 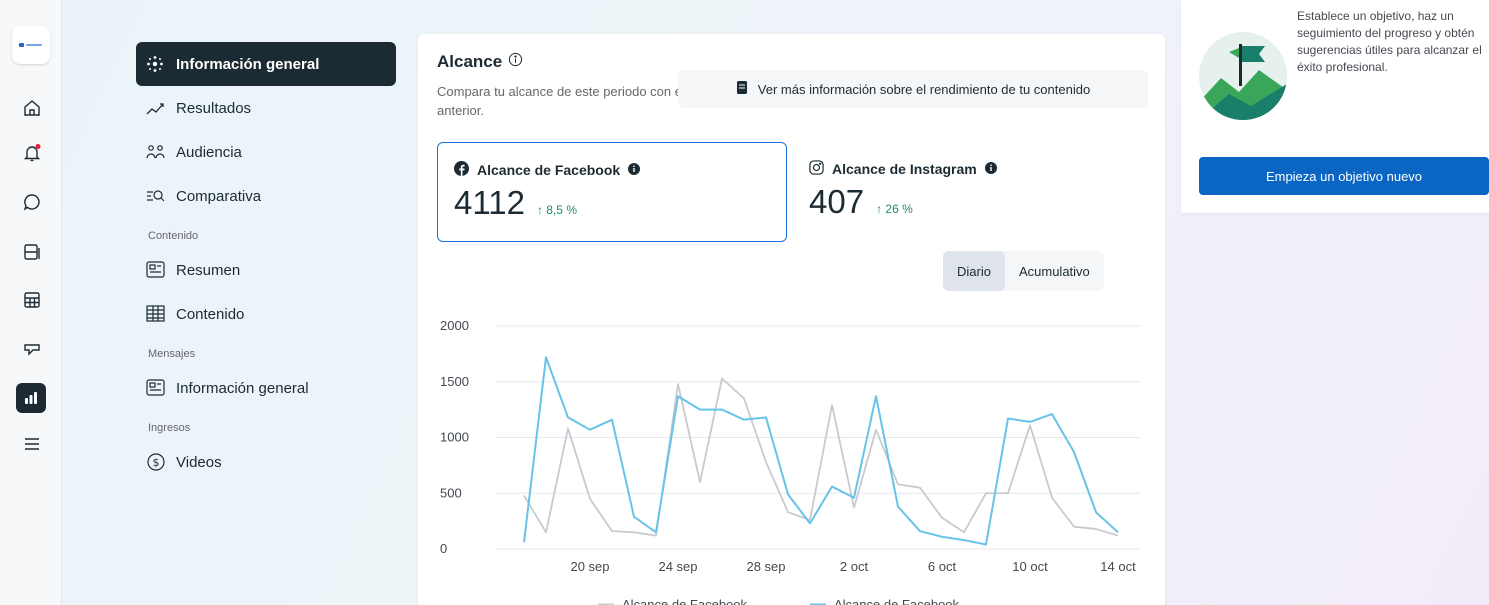 I want to click on x-tick-label: 20 sep, so click(x=589, y=566).